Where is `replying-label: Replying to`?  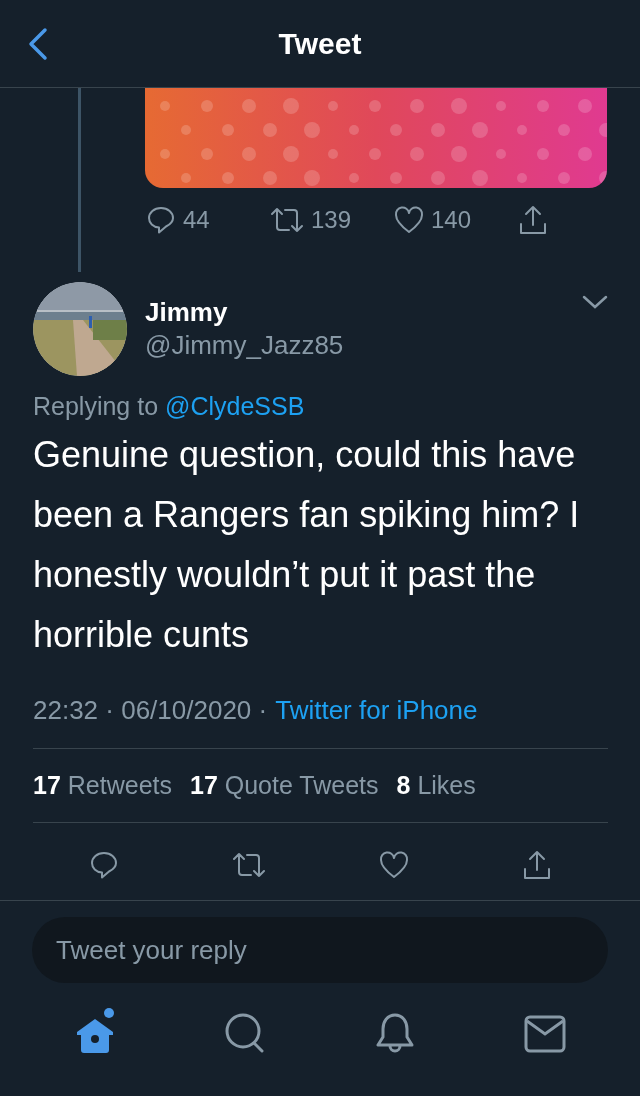 replying-label: Replying to is located at coordinates (96, 406).